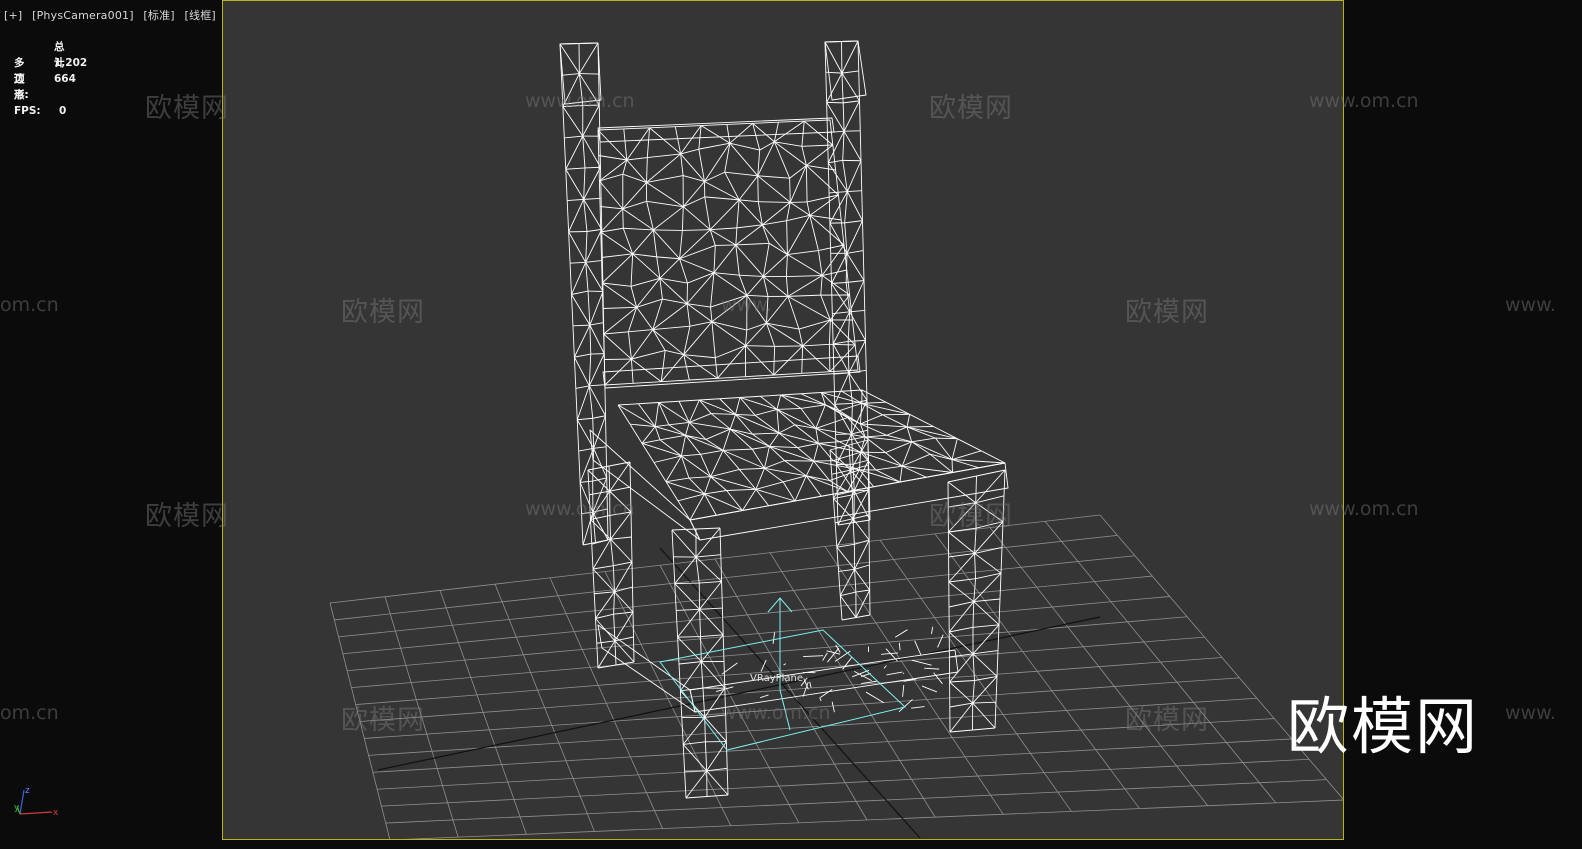 The width and height of the screenshot is (1582, 849). I want to click on viewport-label: [+] [PhysCamera001] [标准] [线框], so click(113, 15).